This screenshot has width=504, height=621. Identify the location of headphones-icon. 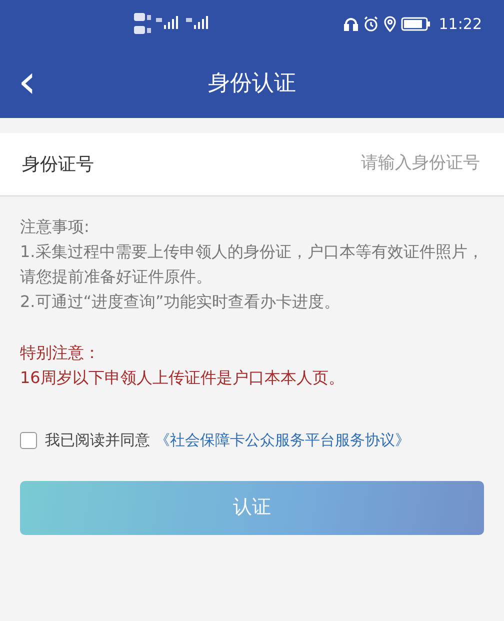
(350, 24).